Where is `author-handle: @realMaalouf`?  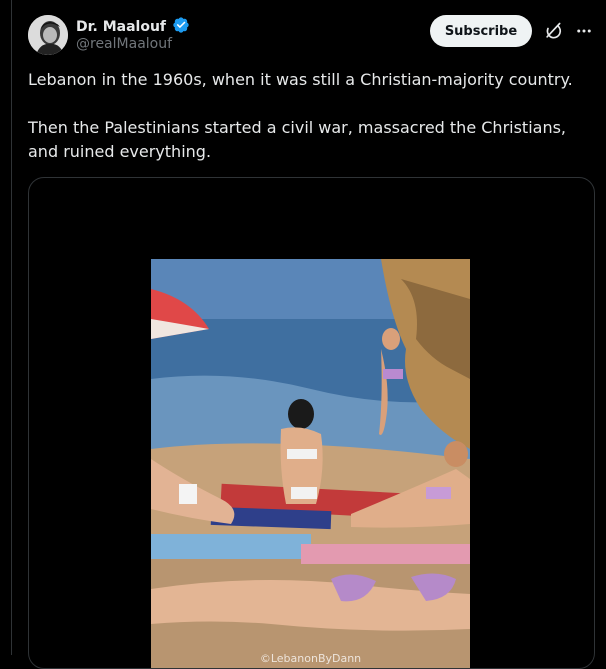
author-handle: @realMaalouf is located at coordinates (124, 44).